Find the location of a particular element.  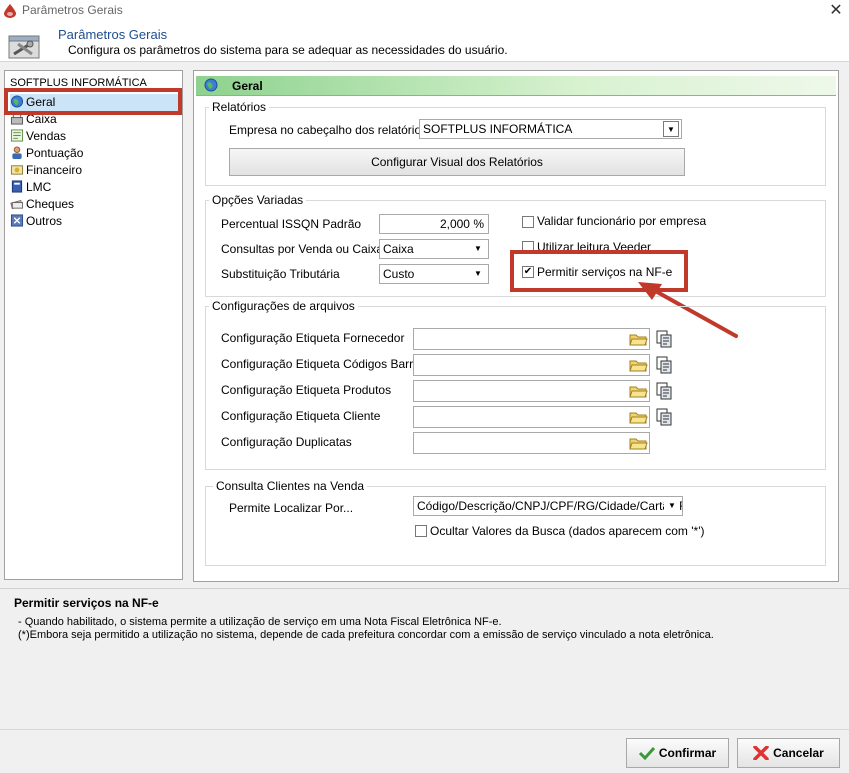

tree-item-lmc: LMC is located at coordinates (95, 187).